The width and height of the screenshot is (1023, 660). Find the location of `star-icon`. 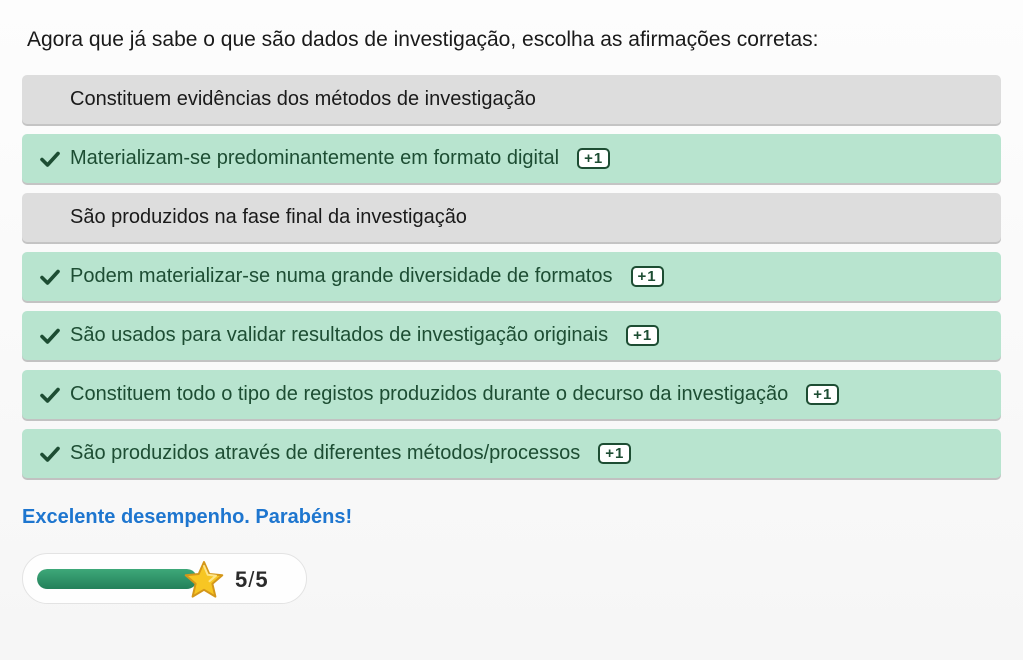

star-icon is located at coordinates (204, 579).